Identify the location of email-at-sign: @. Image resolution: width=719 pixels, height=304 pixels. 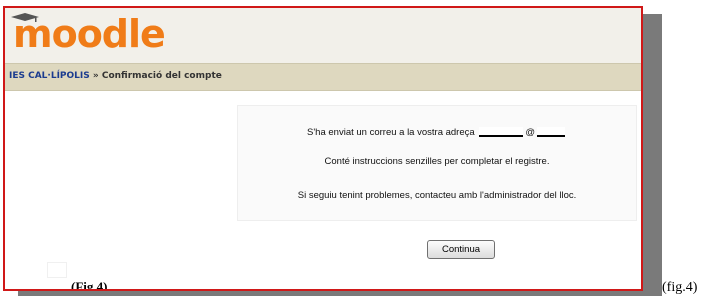
(530, 132).